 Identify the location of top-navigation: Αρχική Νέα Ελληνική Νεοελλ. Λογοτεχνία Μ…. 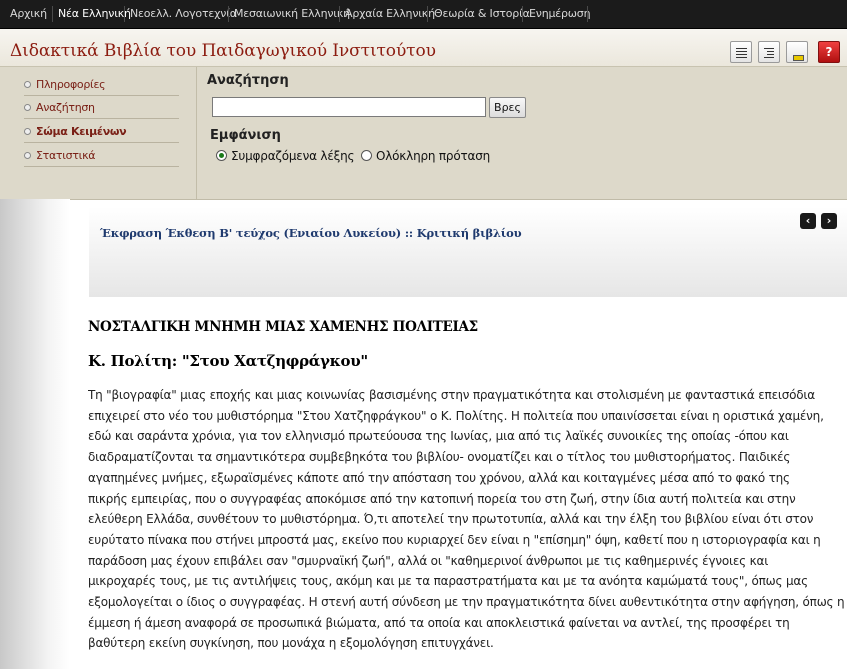
(423, 14).